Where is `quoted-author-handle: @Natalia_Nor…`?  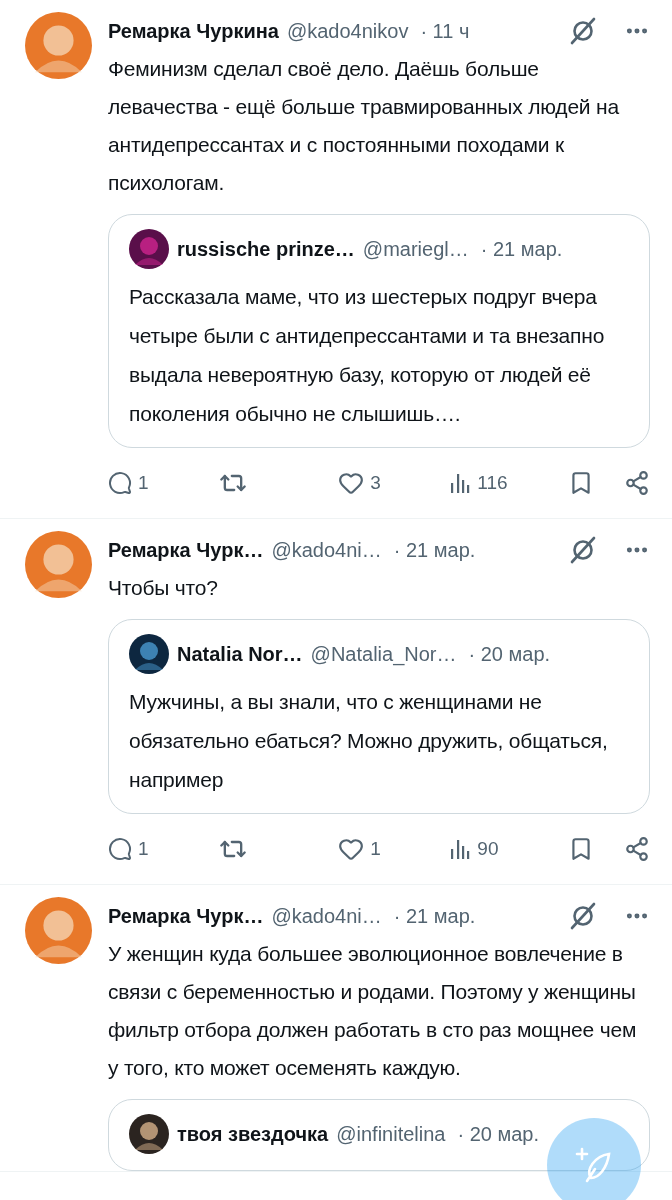 quoted-author-handle: @Natalia_Nor… is located at coordinates (383, 654).